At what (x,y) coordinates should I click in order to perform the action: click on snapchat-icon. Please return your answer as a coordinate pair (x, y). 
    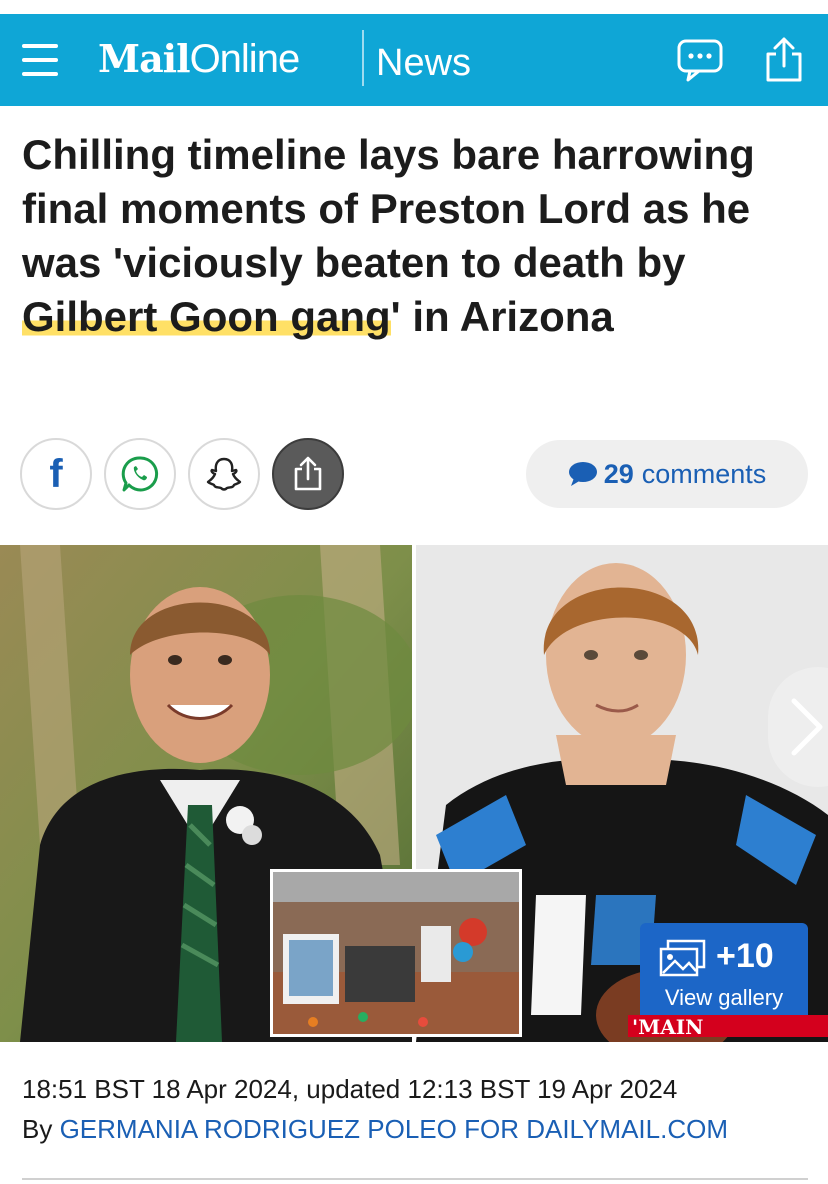
    Looking at the image, I should click on (224, 474).